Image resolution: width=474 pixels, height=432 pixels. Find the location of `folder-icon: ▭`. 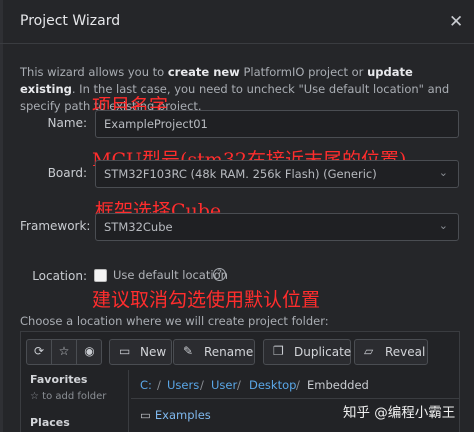

folder-icon: ▭ is located at coordinates (145, 415).